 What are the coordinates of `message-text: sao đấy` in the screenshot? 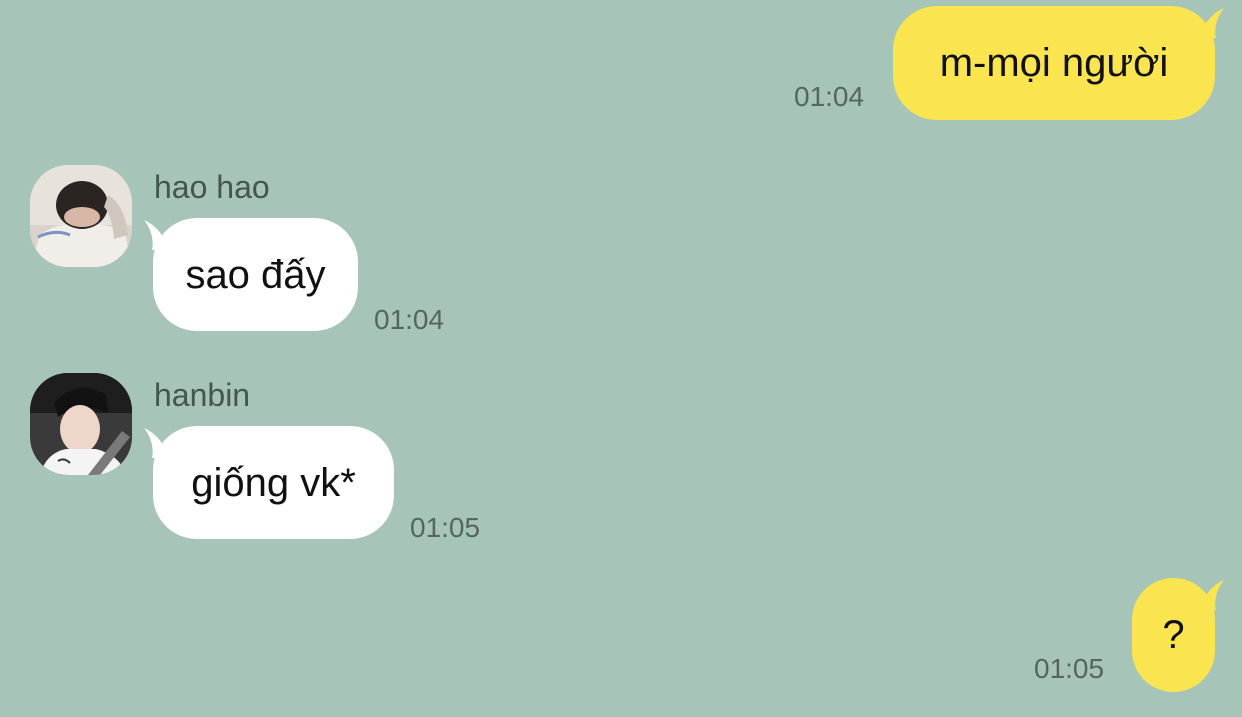 It's located at (255, 274).